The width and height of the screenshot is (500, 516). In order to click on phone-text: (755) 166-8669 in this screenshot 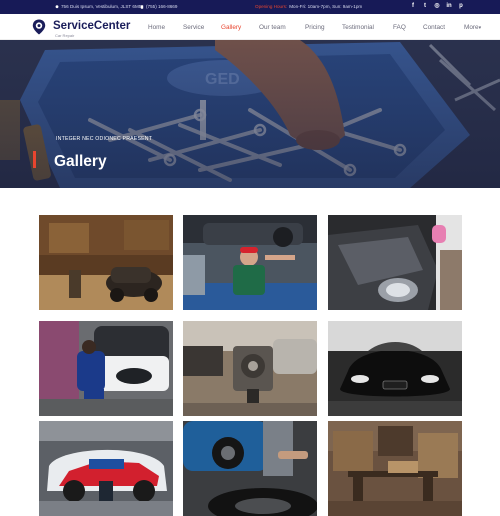, I will do `click(161, 6)`.